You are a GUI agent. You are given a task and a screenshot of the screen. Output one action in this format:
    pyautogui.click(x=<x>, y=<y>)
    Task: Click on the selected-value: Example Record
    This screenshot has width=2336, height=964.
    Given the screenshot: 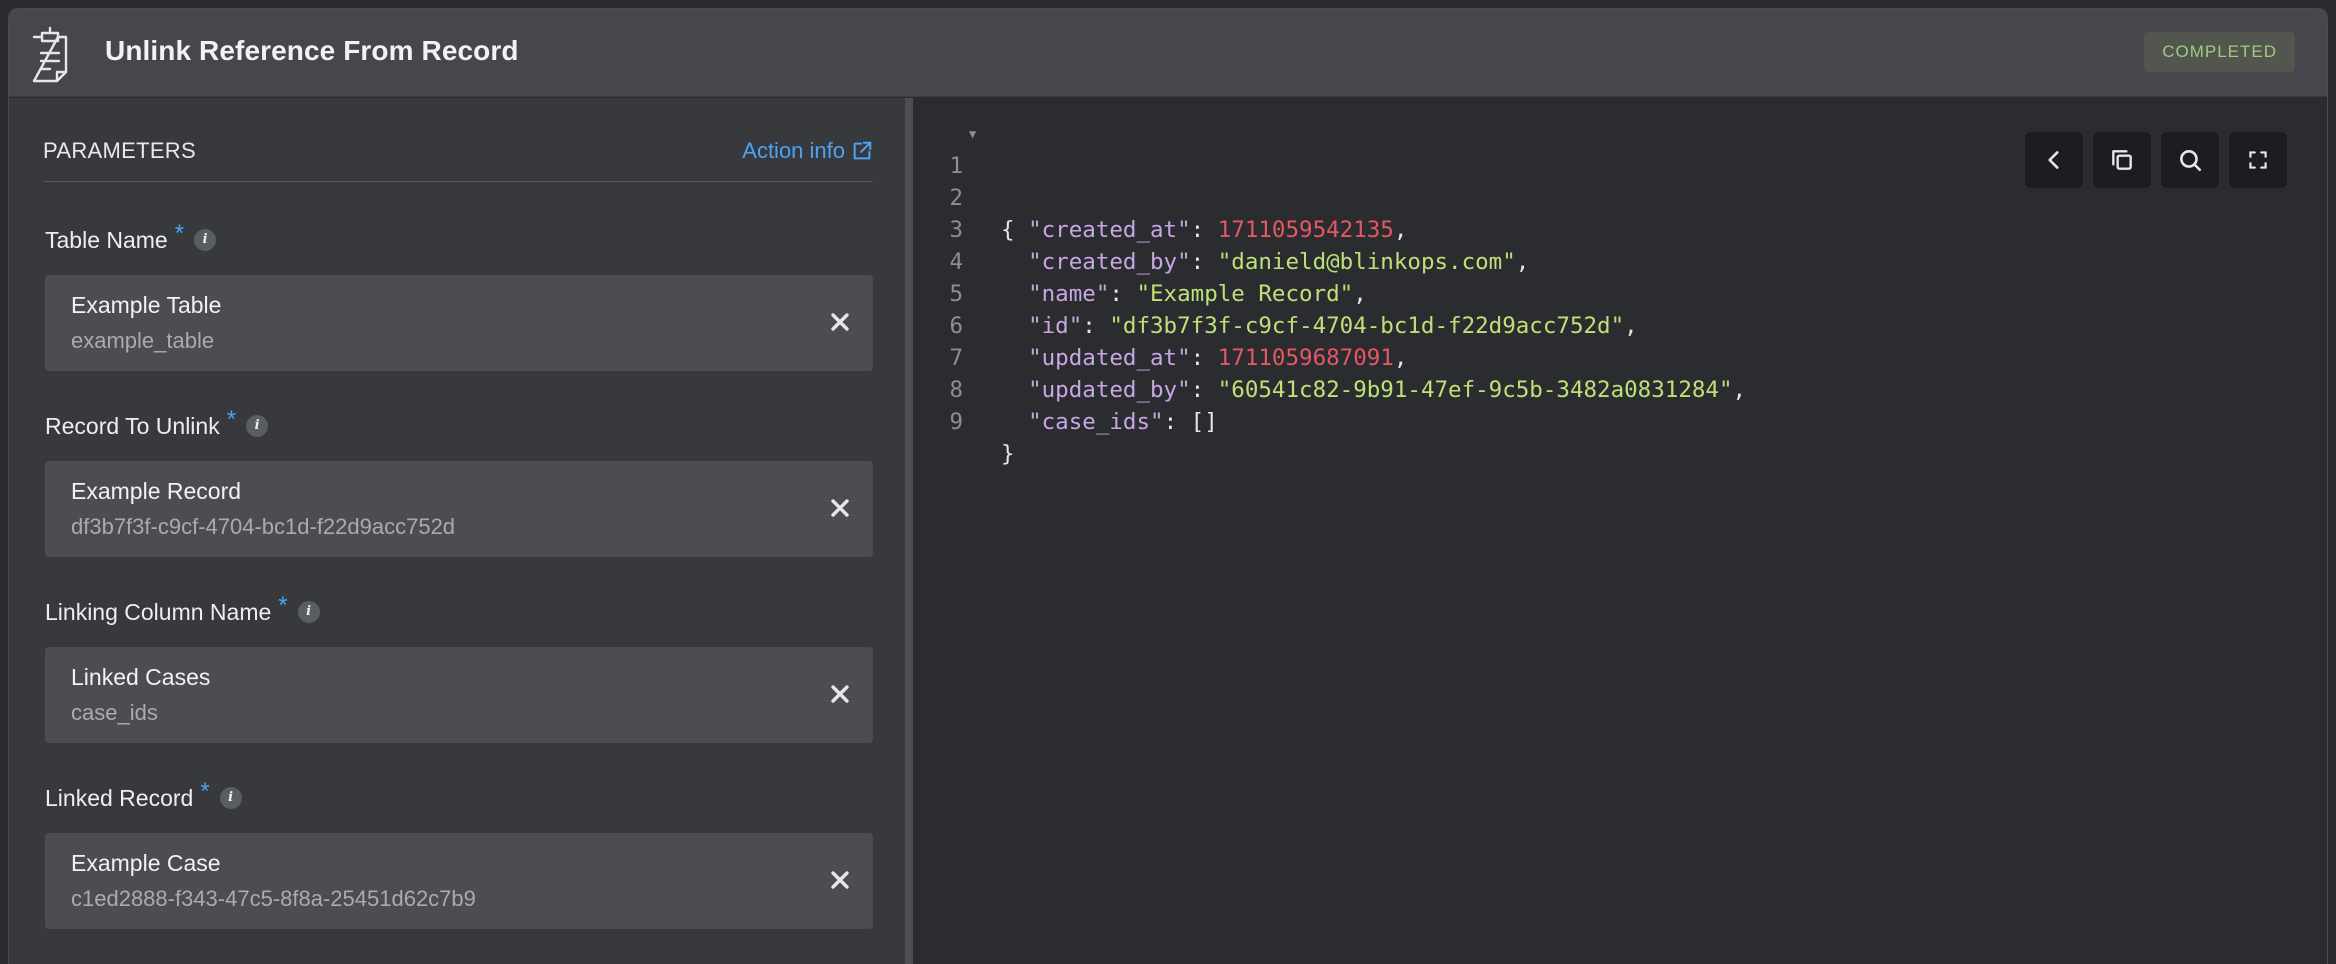 What is the action you would take?
    pyautogui.click(x=156, y=491)
    